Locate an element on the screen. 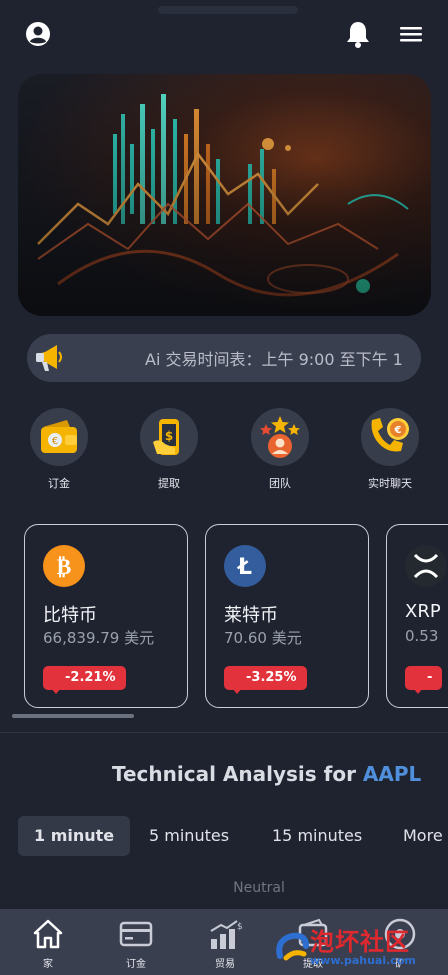  market-name: XRP is located at coordinates (423, 611).